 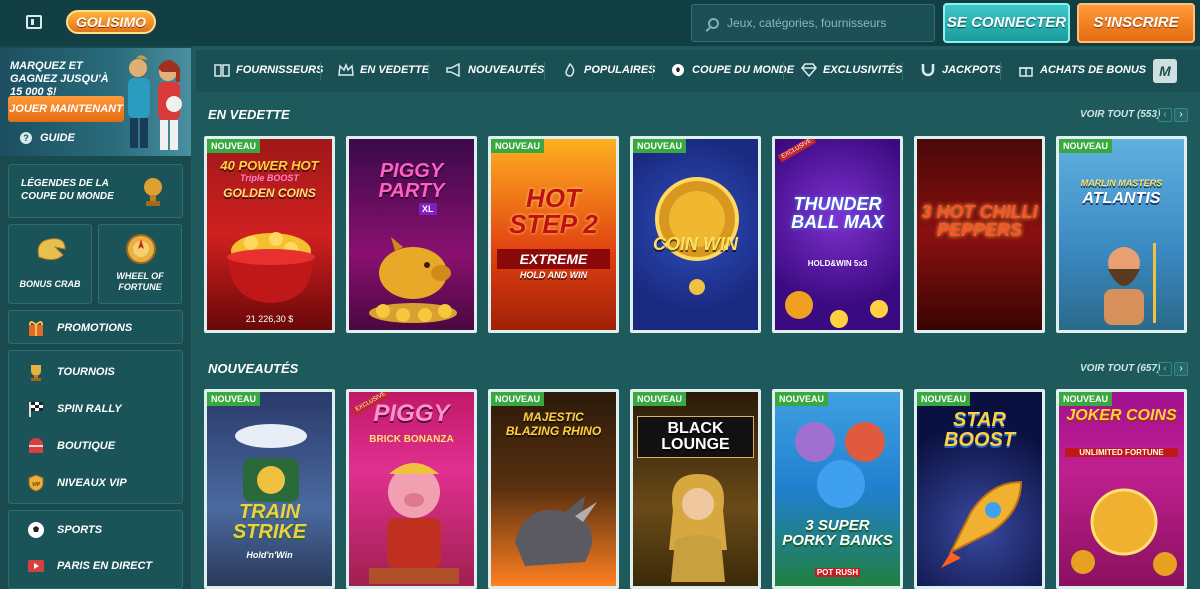 What do you see at coordinates (269, 319) in the screenshot?
I see `jackpot-amount: 21 226,30 $` at bounding box center [269, 319].